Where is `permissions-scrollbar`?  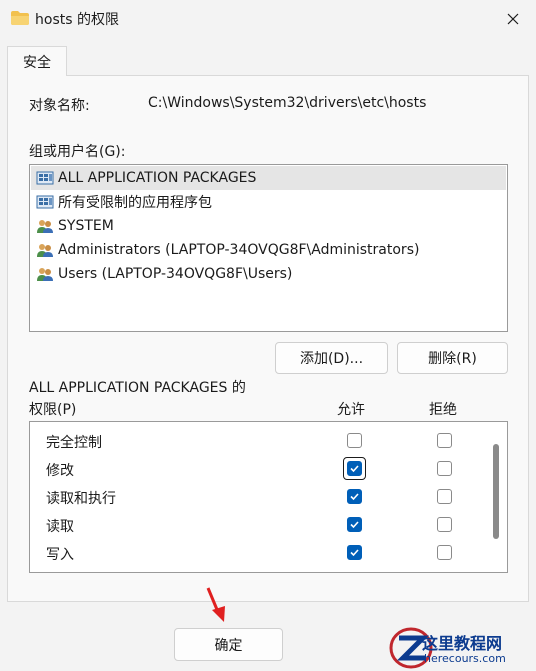
permissions-scrollbar is located at coordinates (496, 491).